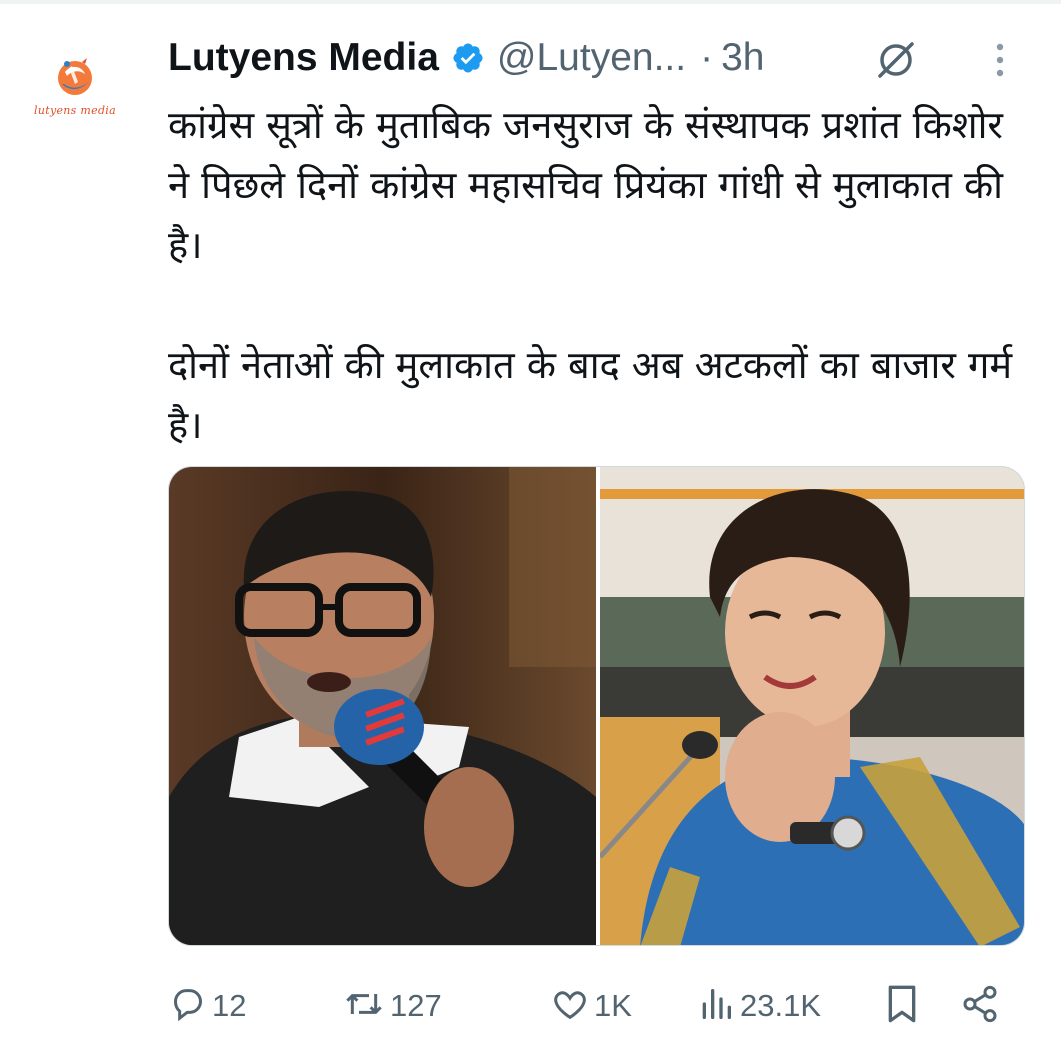 The width and height of the screenshot is (1061, 1046). Describe the element at coordinates (781, 1005) in the screenshot. I see `views-count: 23.1K` at that location.